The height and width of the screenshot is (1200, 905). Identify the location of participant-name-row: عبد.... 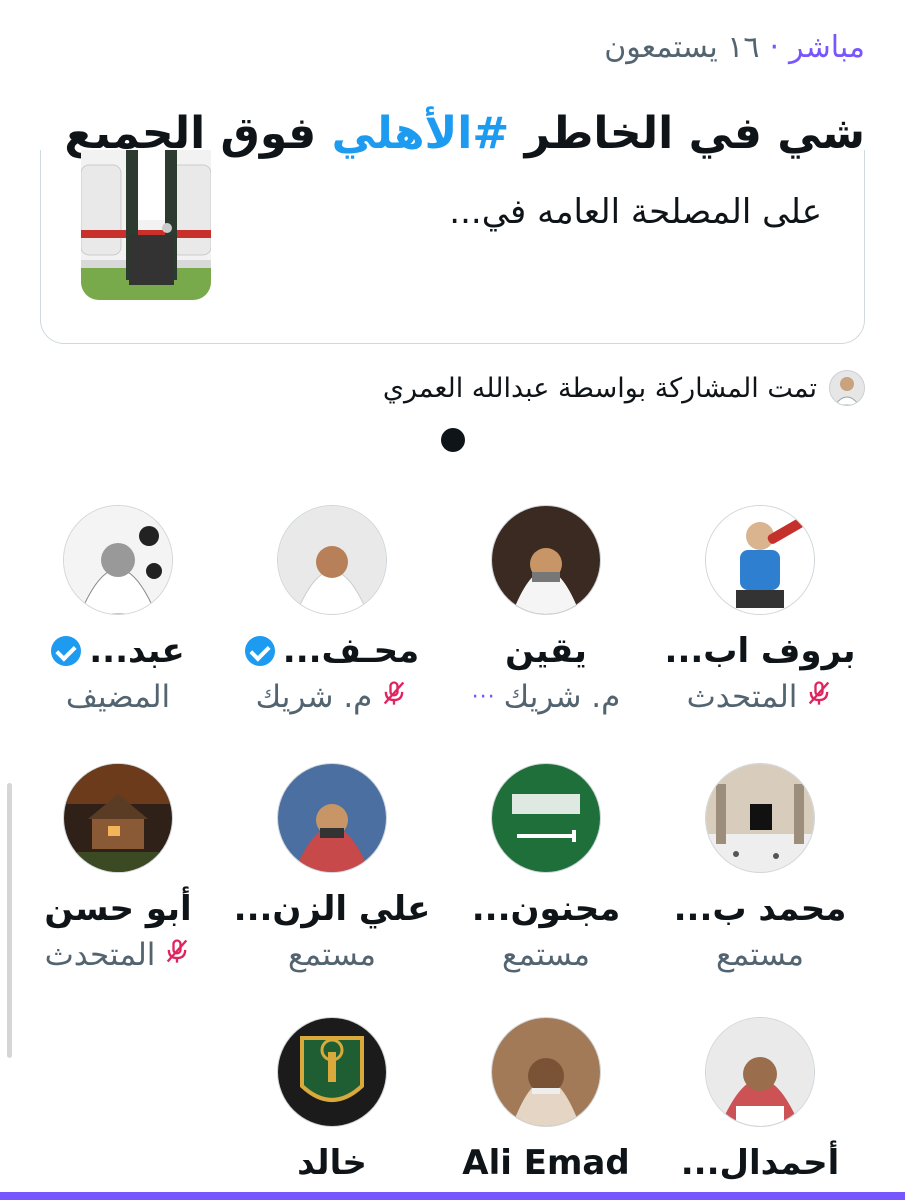
(118, 651).